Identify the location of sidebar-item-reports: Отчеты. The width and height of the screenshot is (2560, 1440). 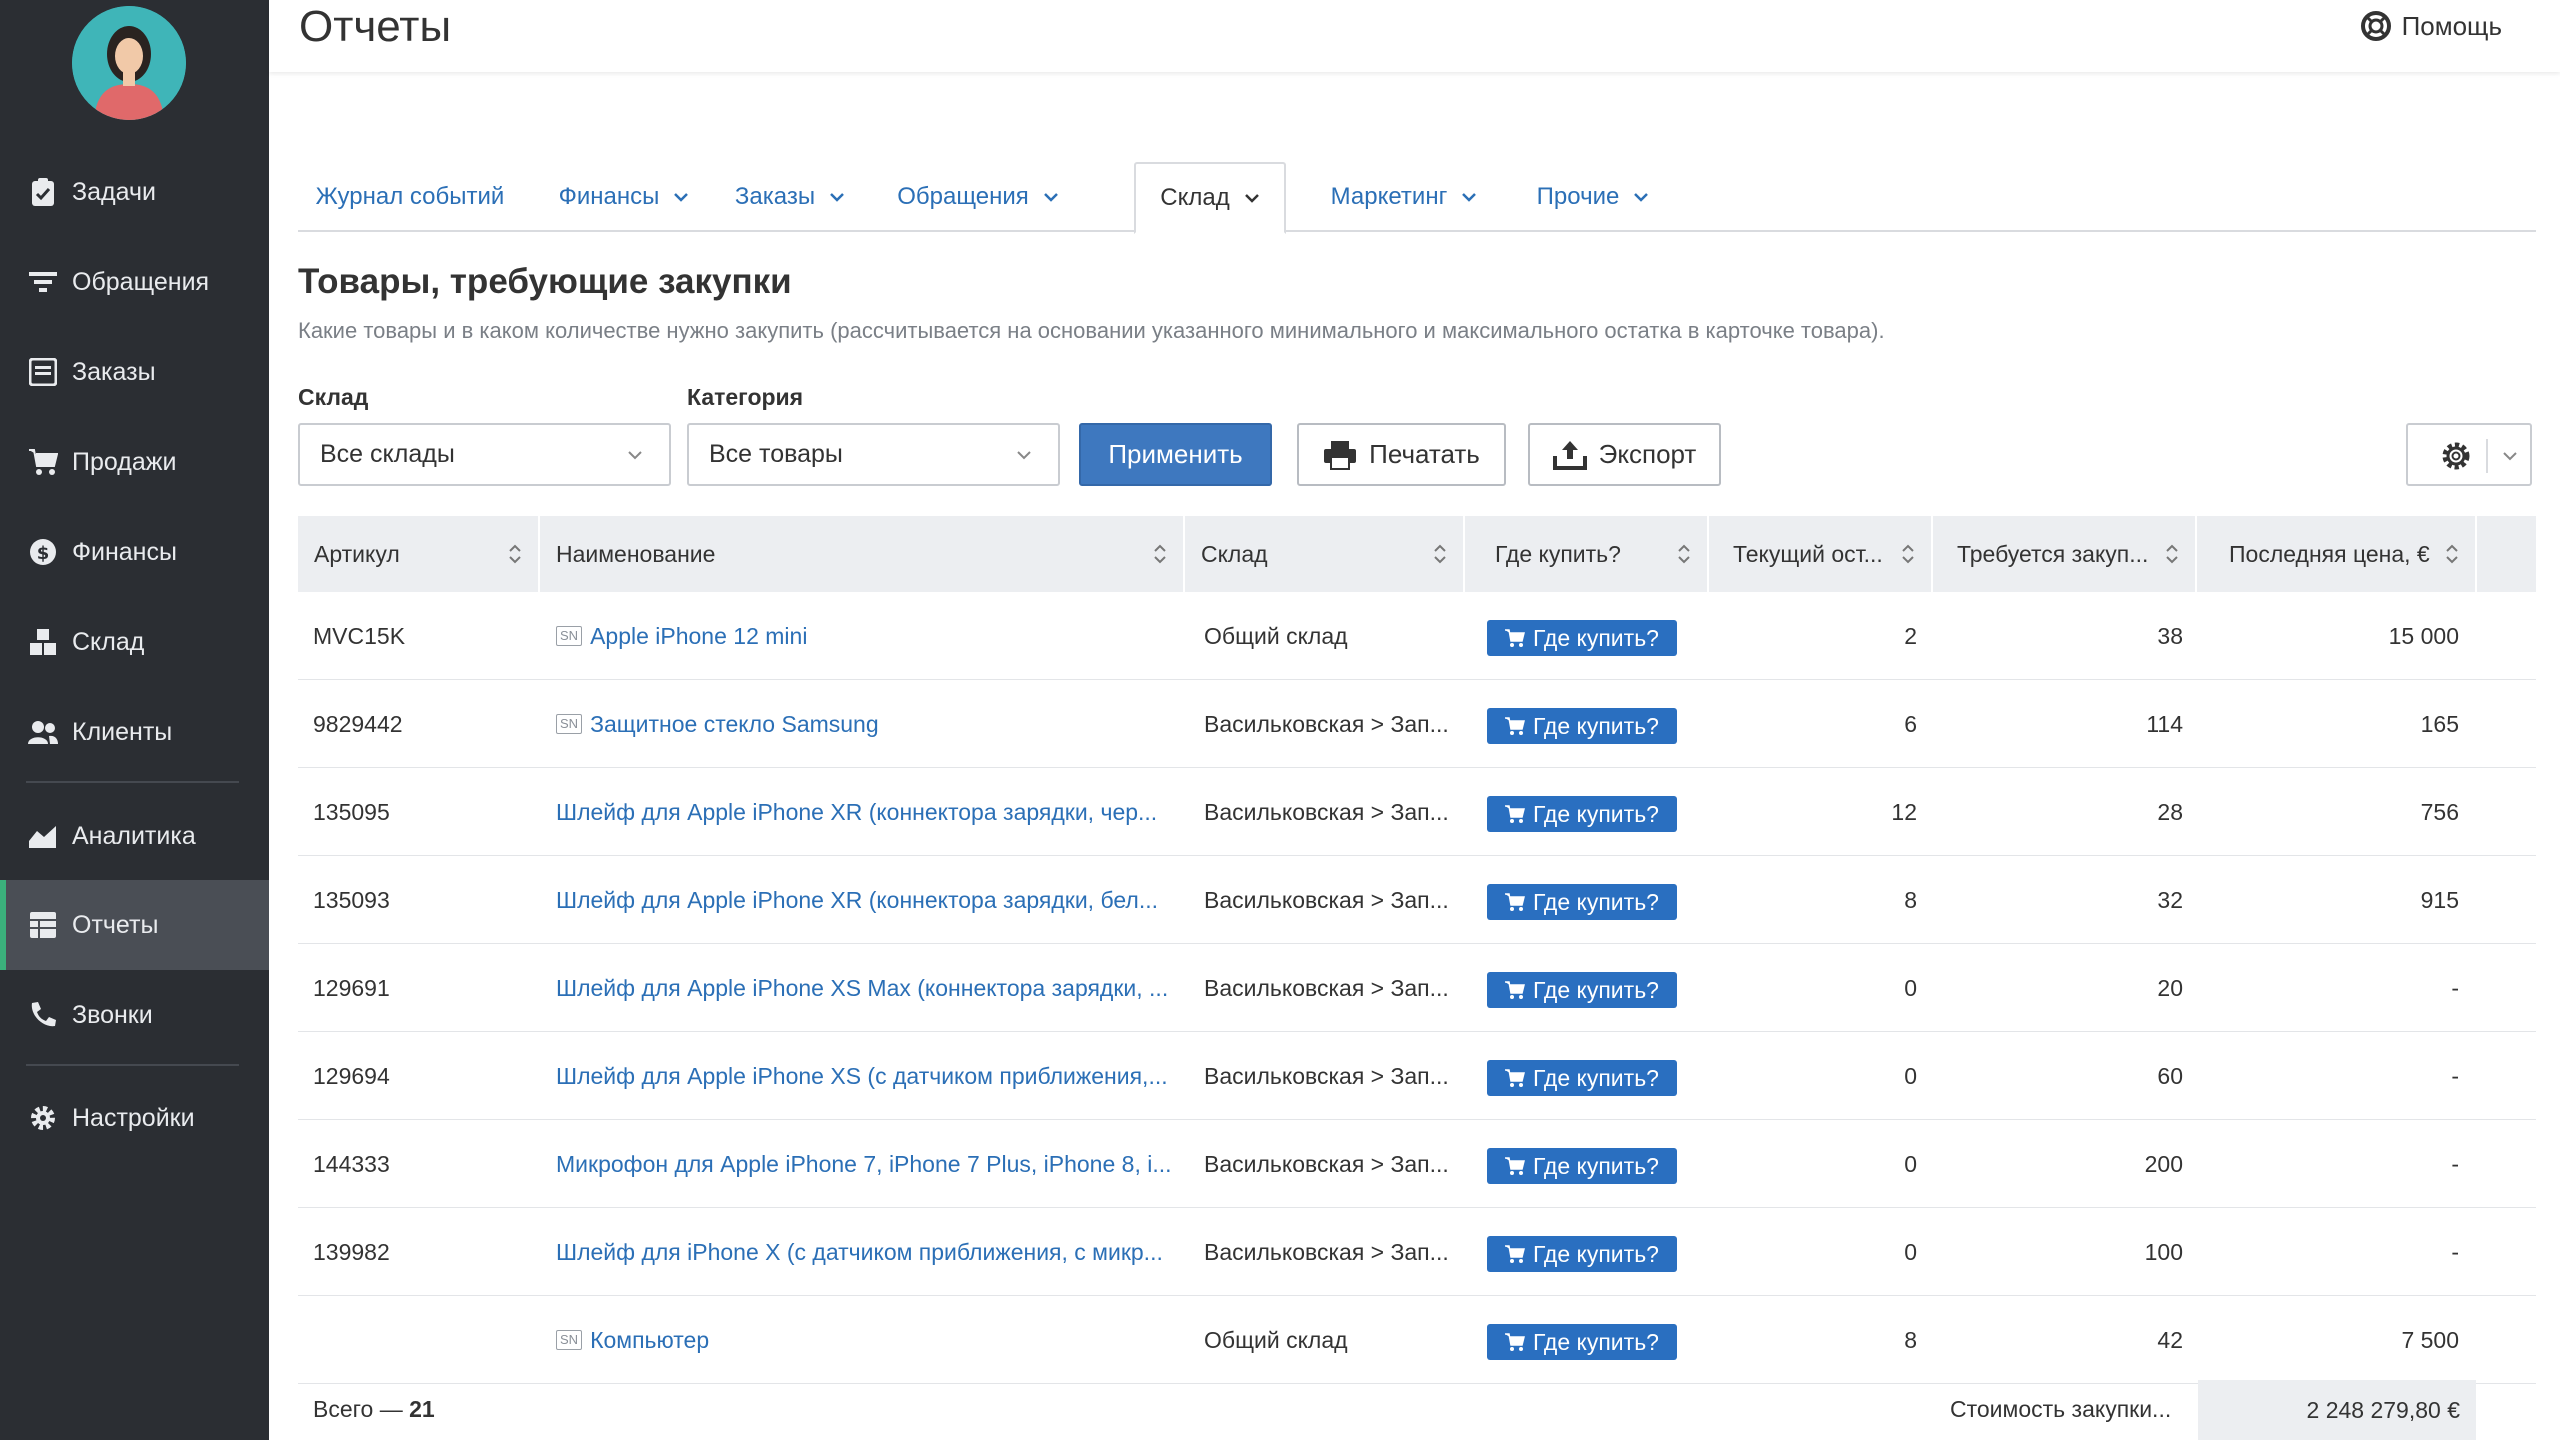
(134, 925).